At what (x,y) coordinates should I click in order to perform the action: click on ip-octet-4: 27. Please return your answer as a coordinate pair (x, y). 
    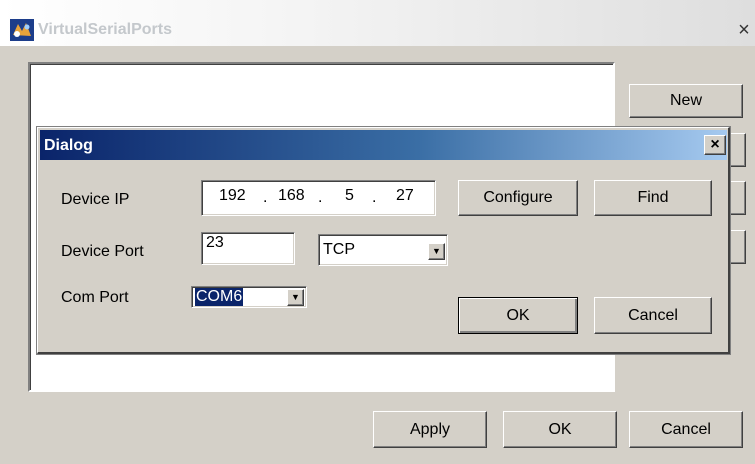
    Looking at the image, I should click on (405, 196).